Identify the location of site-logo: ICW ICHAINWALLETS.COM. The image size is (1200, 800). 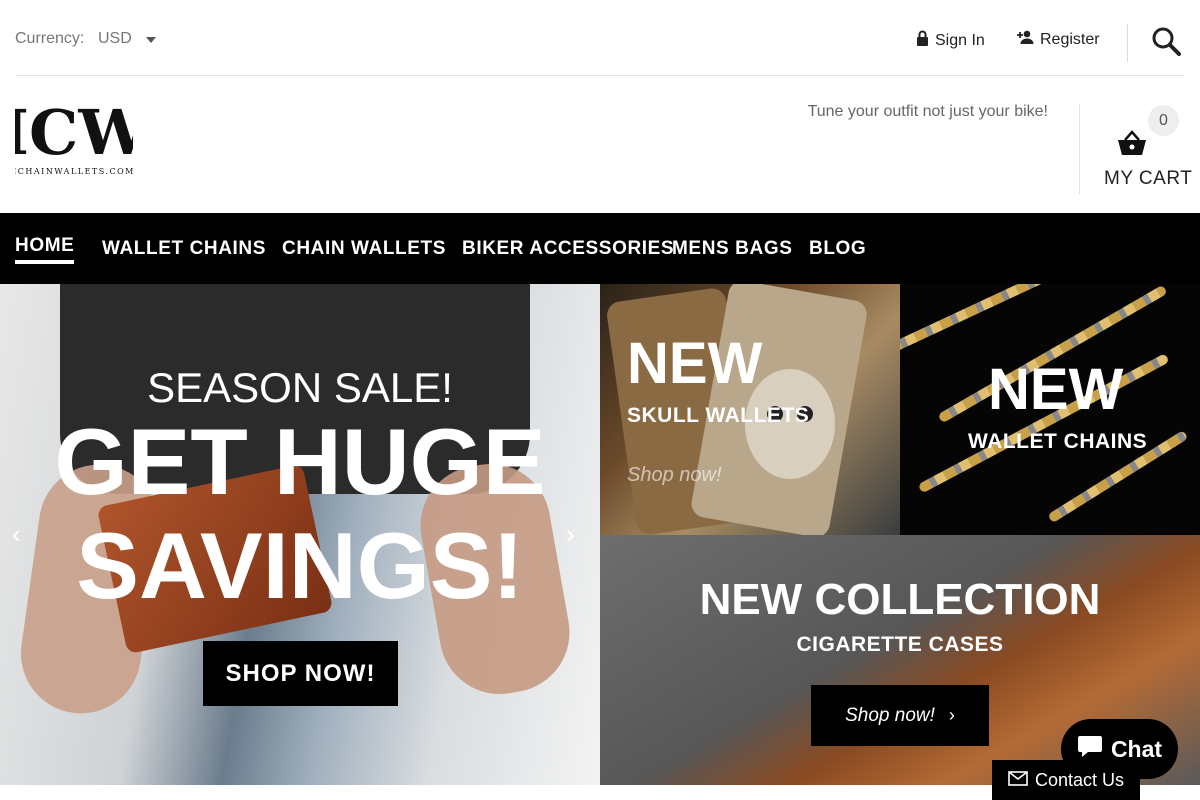
(74, 136).